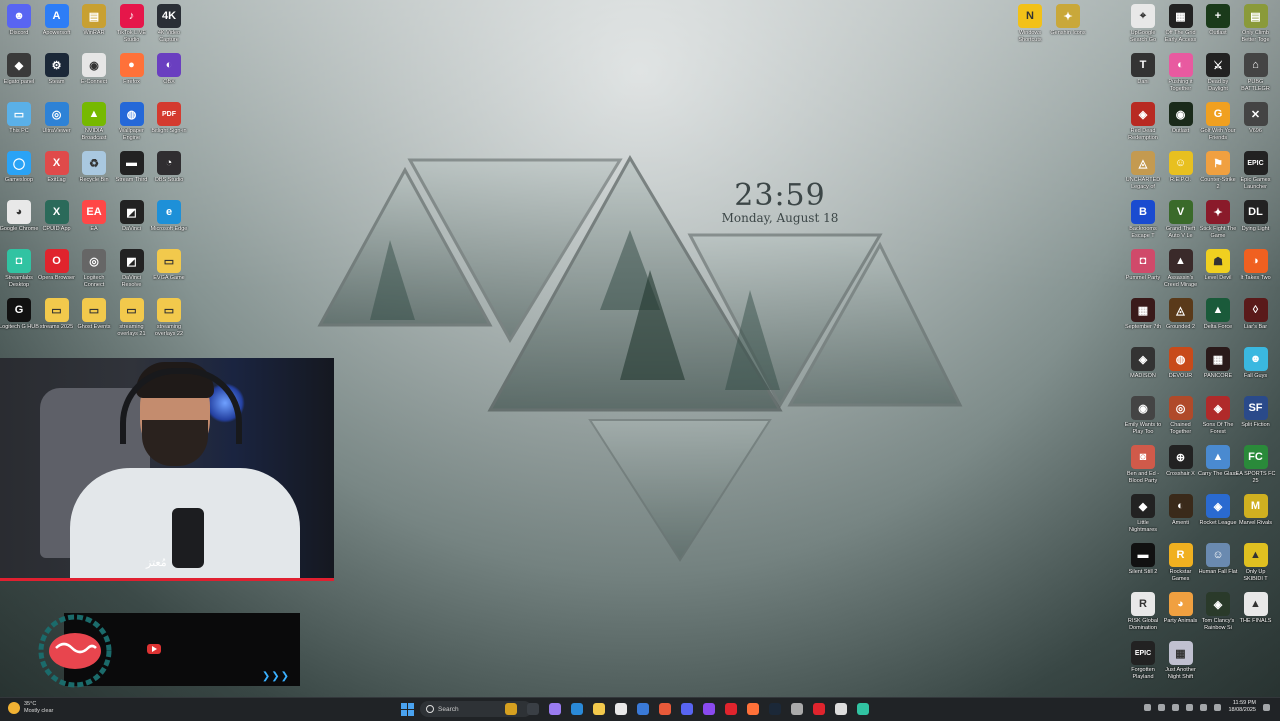 The height and width of the screenshot is (721, 1280). I want to click on usb-icon, so click(1162, 707).